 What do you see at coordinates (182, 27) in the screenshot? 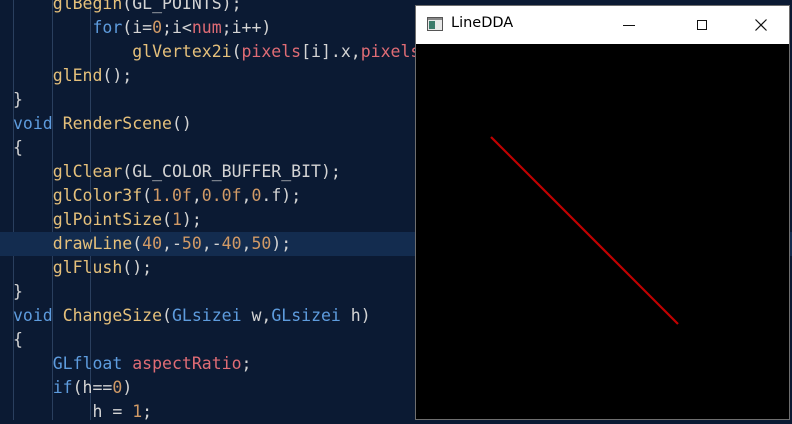
I see `code-text: for(i=0;i<num;i++)` at bounding box center [182, 27].